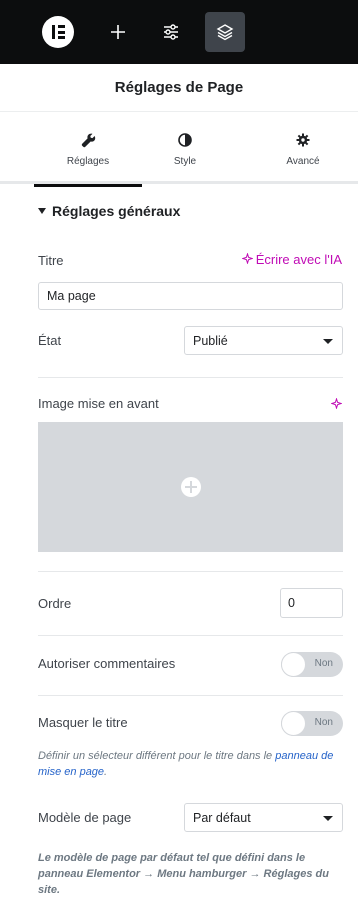 This screenshot has width=358, height=903. What do you see at coordinates (116, 211) in the screenshot?
I see `section-title: Réglages généraux` at bounding box center [116, 211].